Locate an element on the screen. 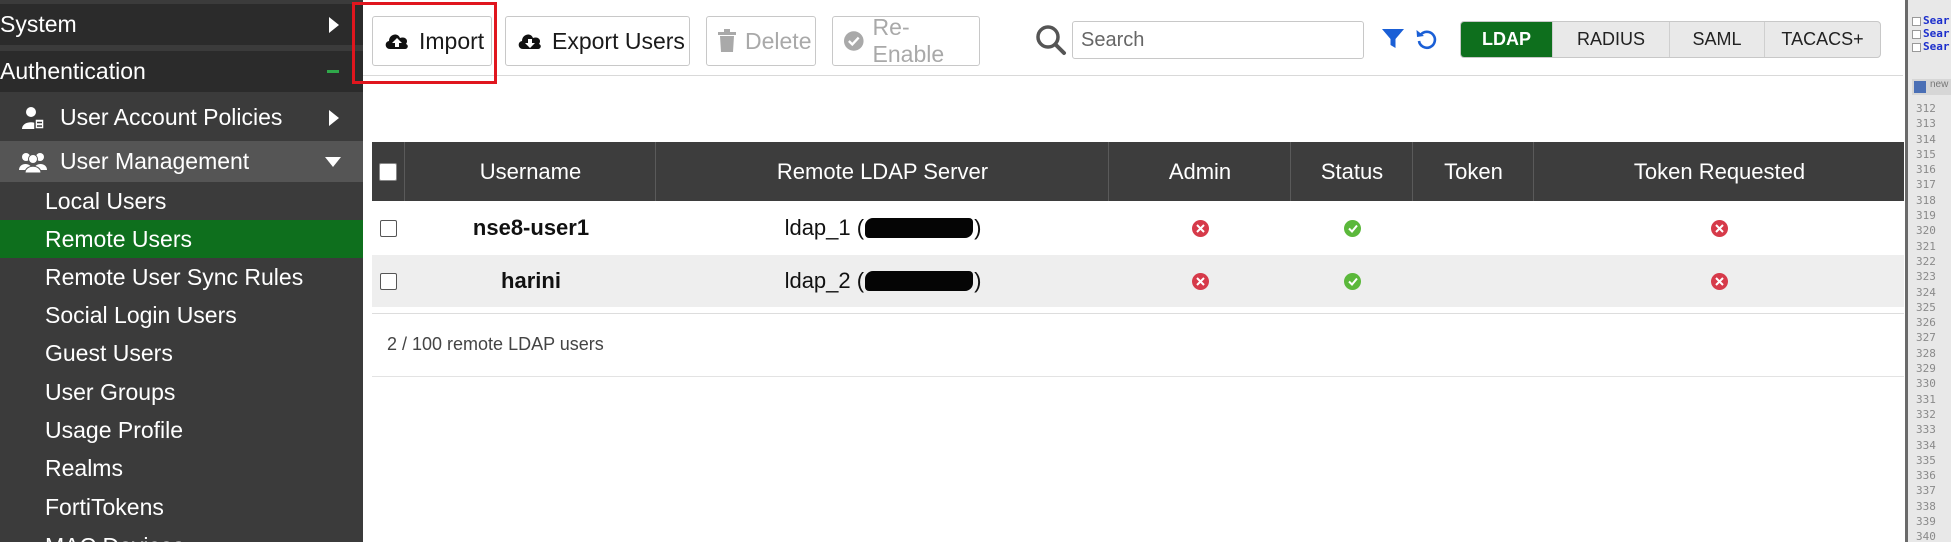 This screenshot has width=1951, height=542. column-header-admin: Admin is located at coordinates (1200, 171).